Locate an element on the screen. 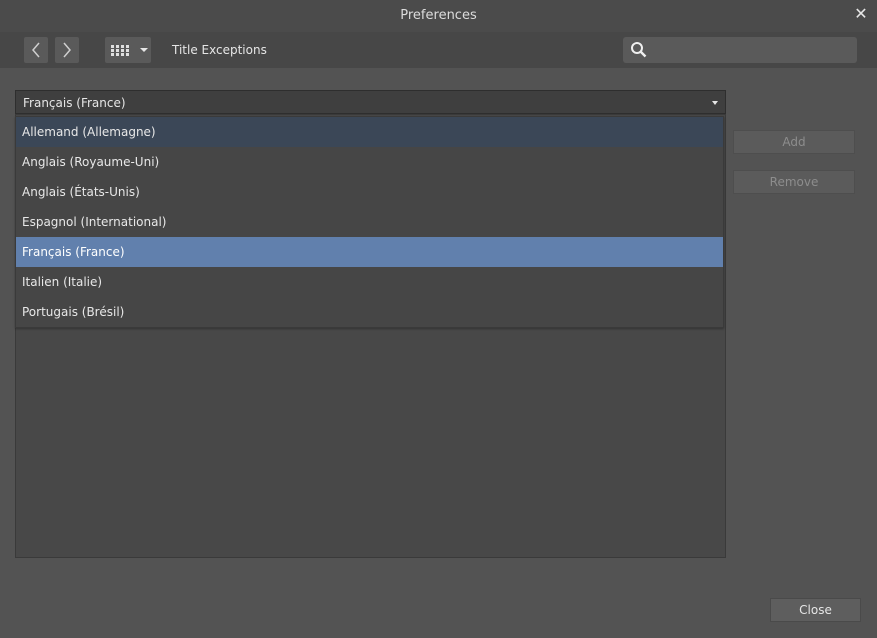  remove-button: Remove is located at coordinates (794, 182).